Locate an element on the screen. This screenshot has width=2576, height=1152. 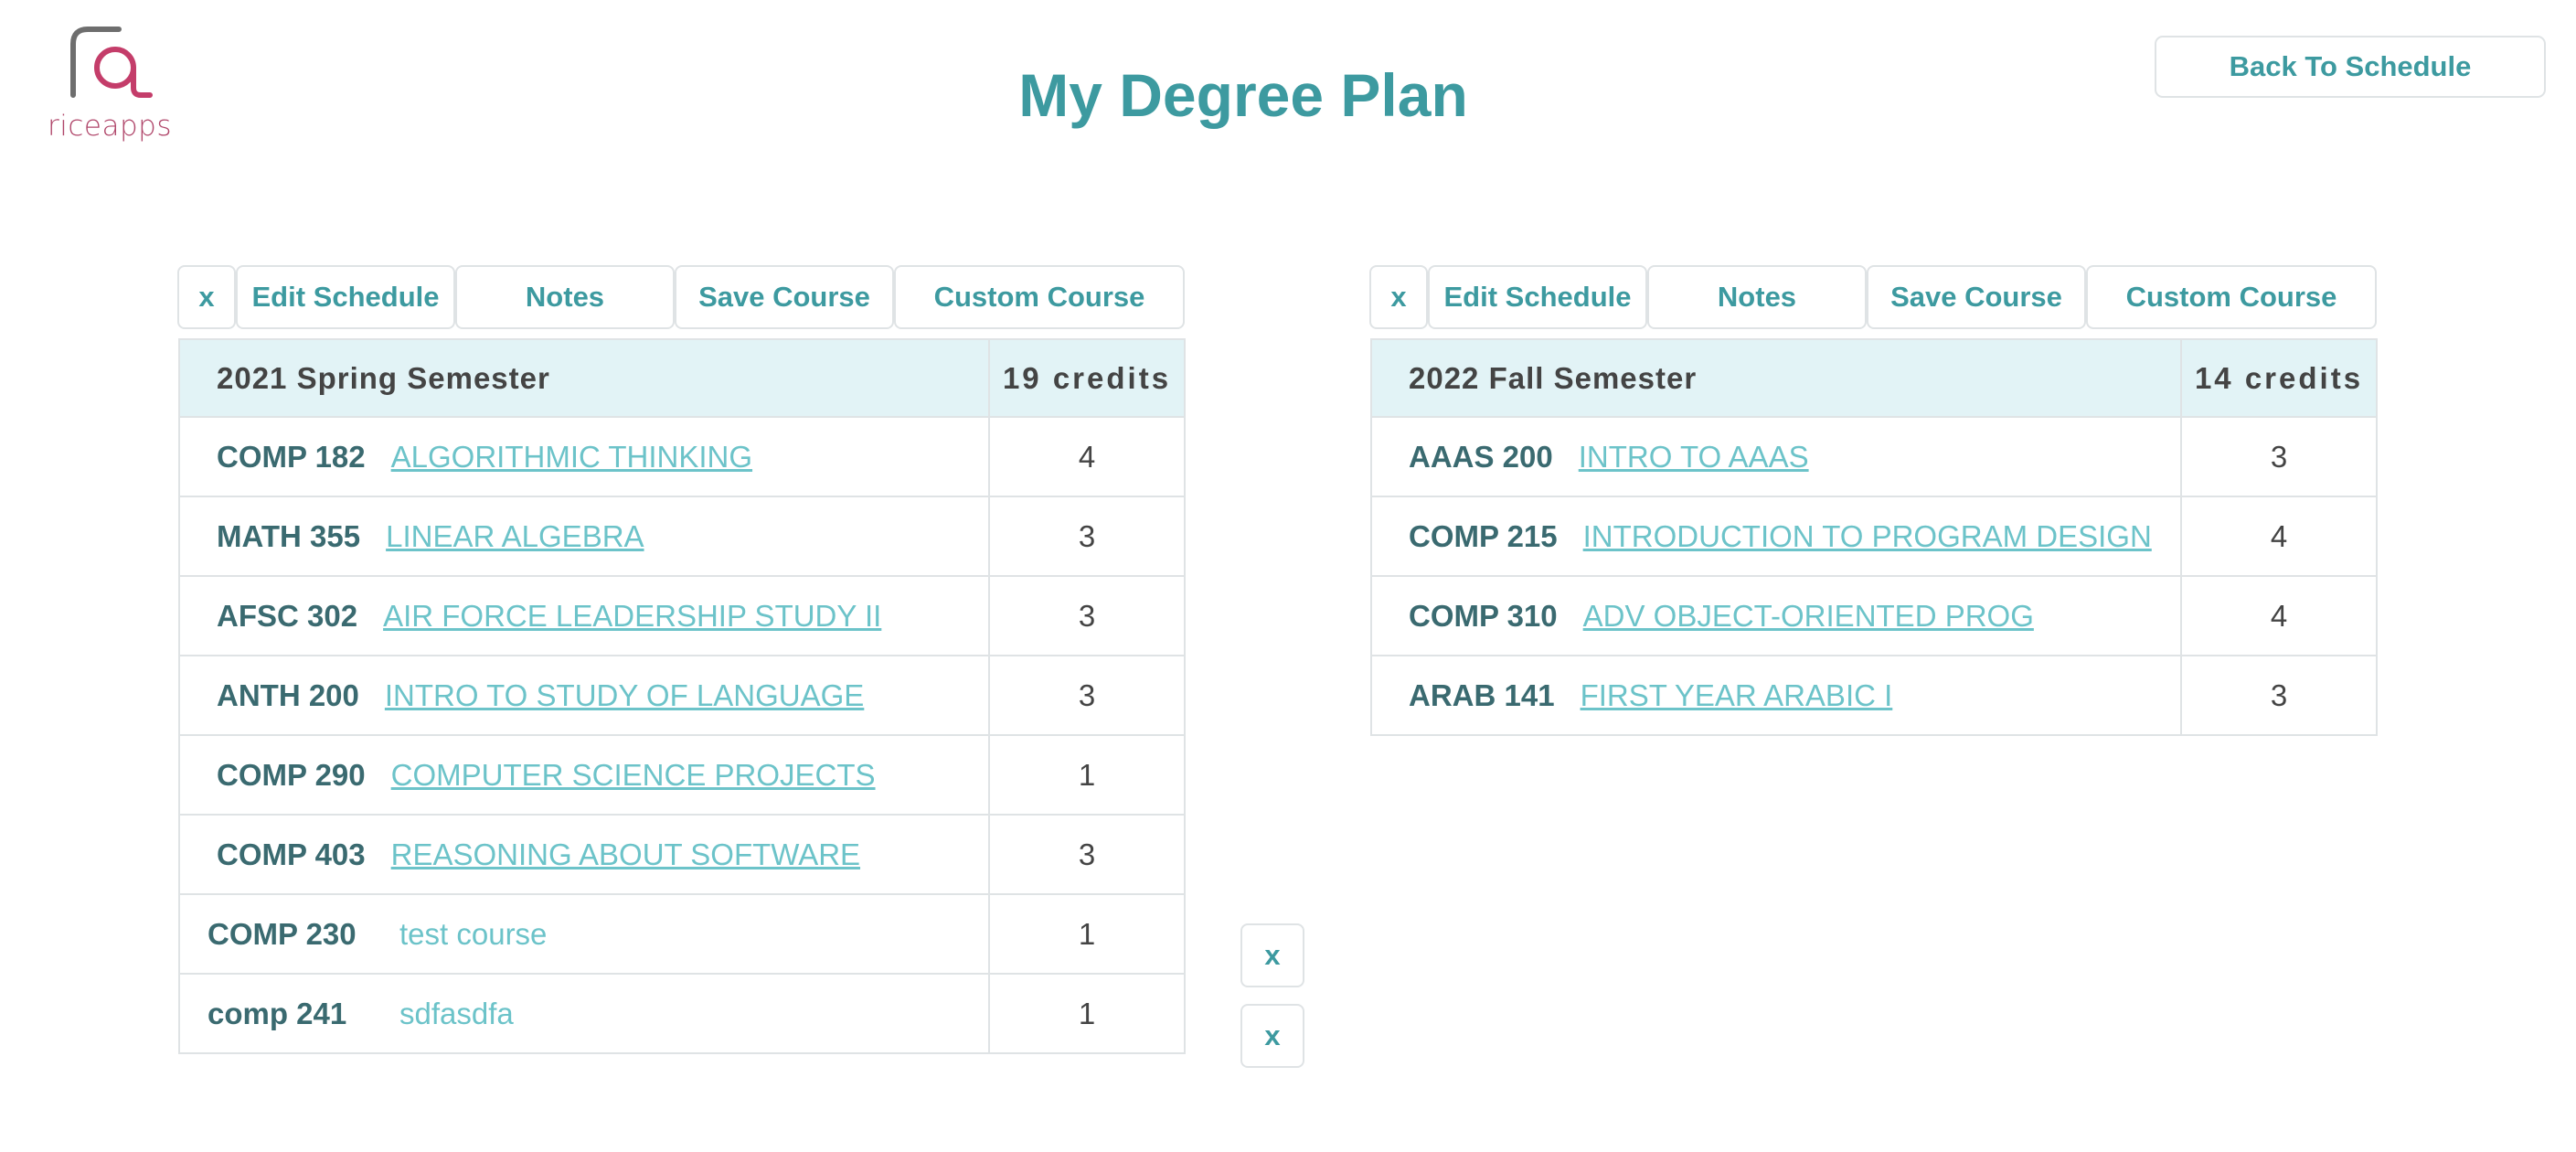
course-code: COMP 215 is located at coordinates (1483, 535).